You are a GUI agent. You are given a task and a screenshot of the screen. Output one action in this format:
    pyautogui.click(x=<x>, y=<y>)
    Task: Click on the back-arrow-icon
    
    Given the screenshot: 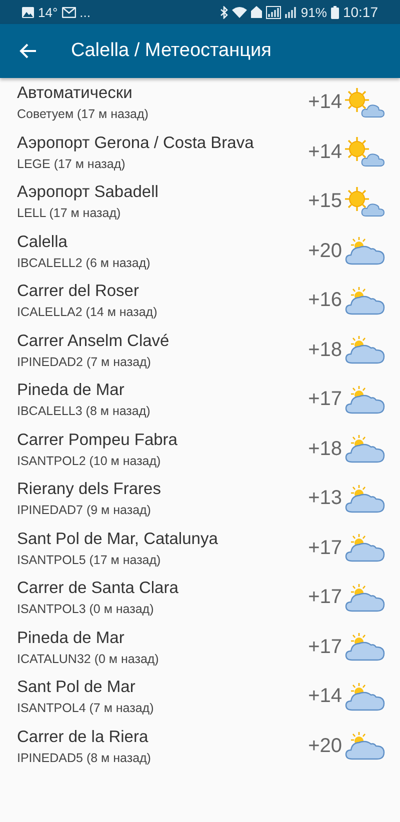 What is the action you would take?
    pyautogui.click(x=28, y=51)
    